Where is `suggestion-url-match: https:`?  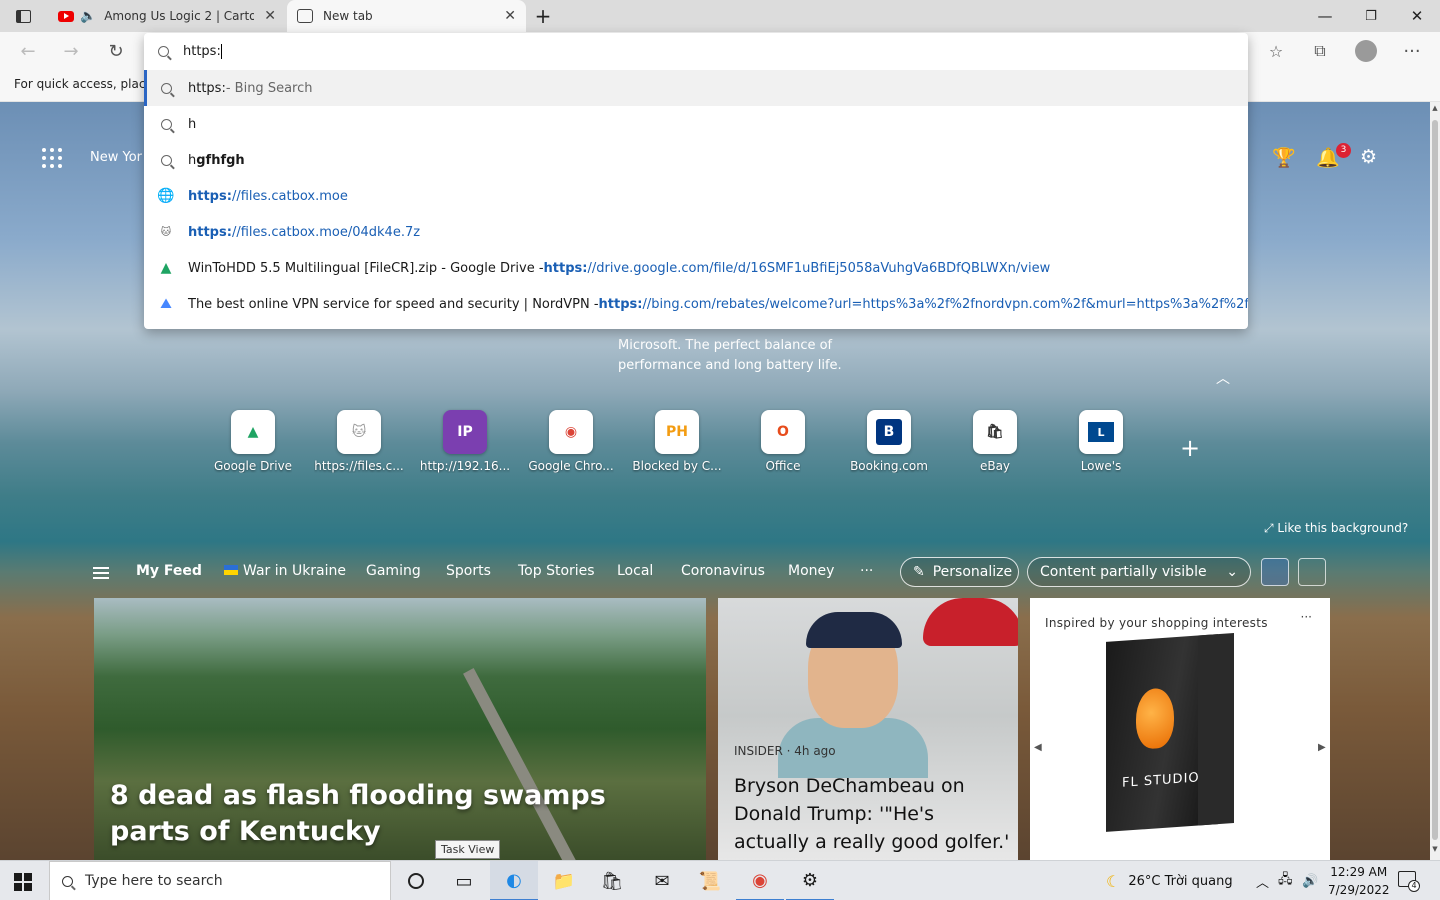
suggestion-url-match: https: is located at coordinates (620, 304).